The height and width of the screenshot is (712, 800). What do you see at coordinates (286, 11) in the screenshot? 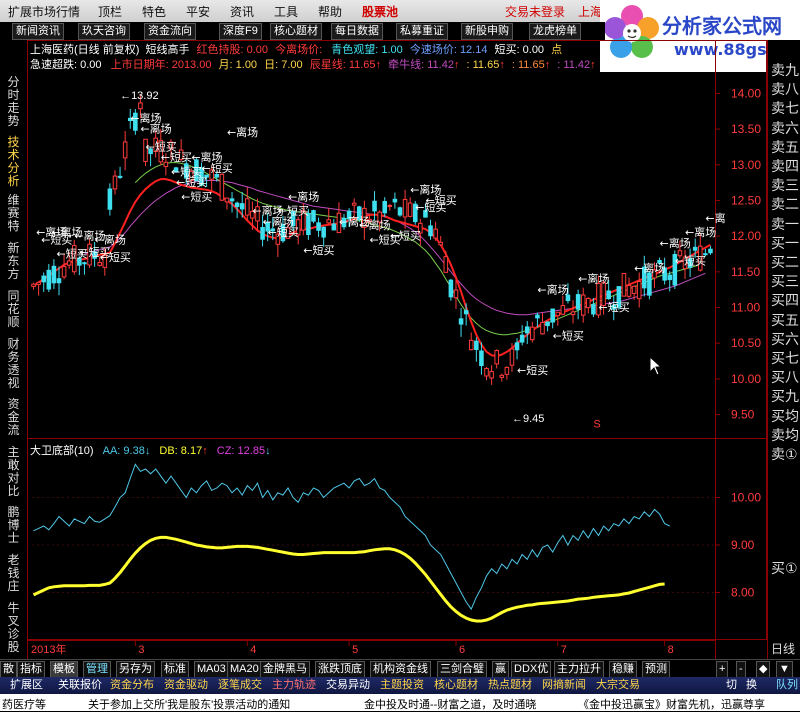
I see `menu-item-tools: 工具` at bounding box center [286, 11].